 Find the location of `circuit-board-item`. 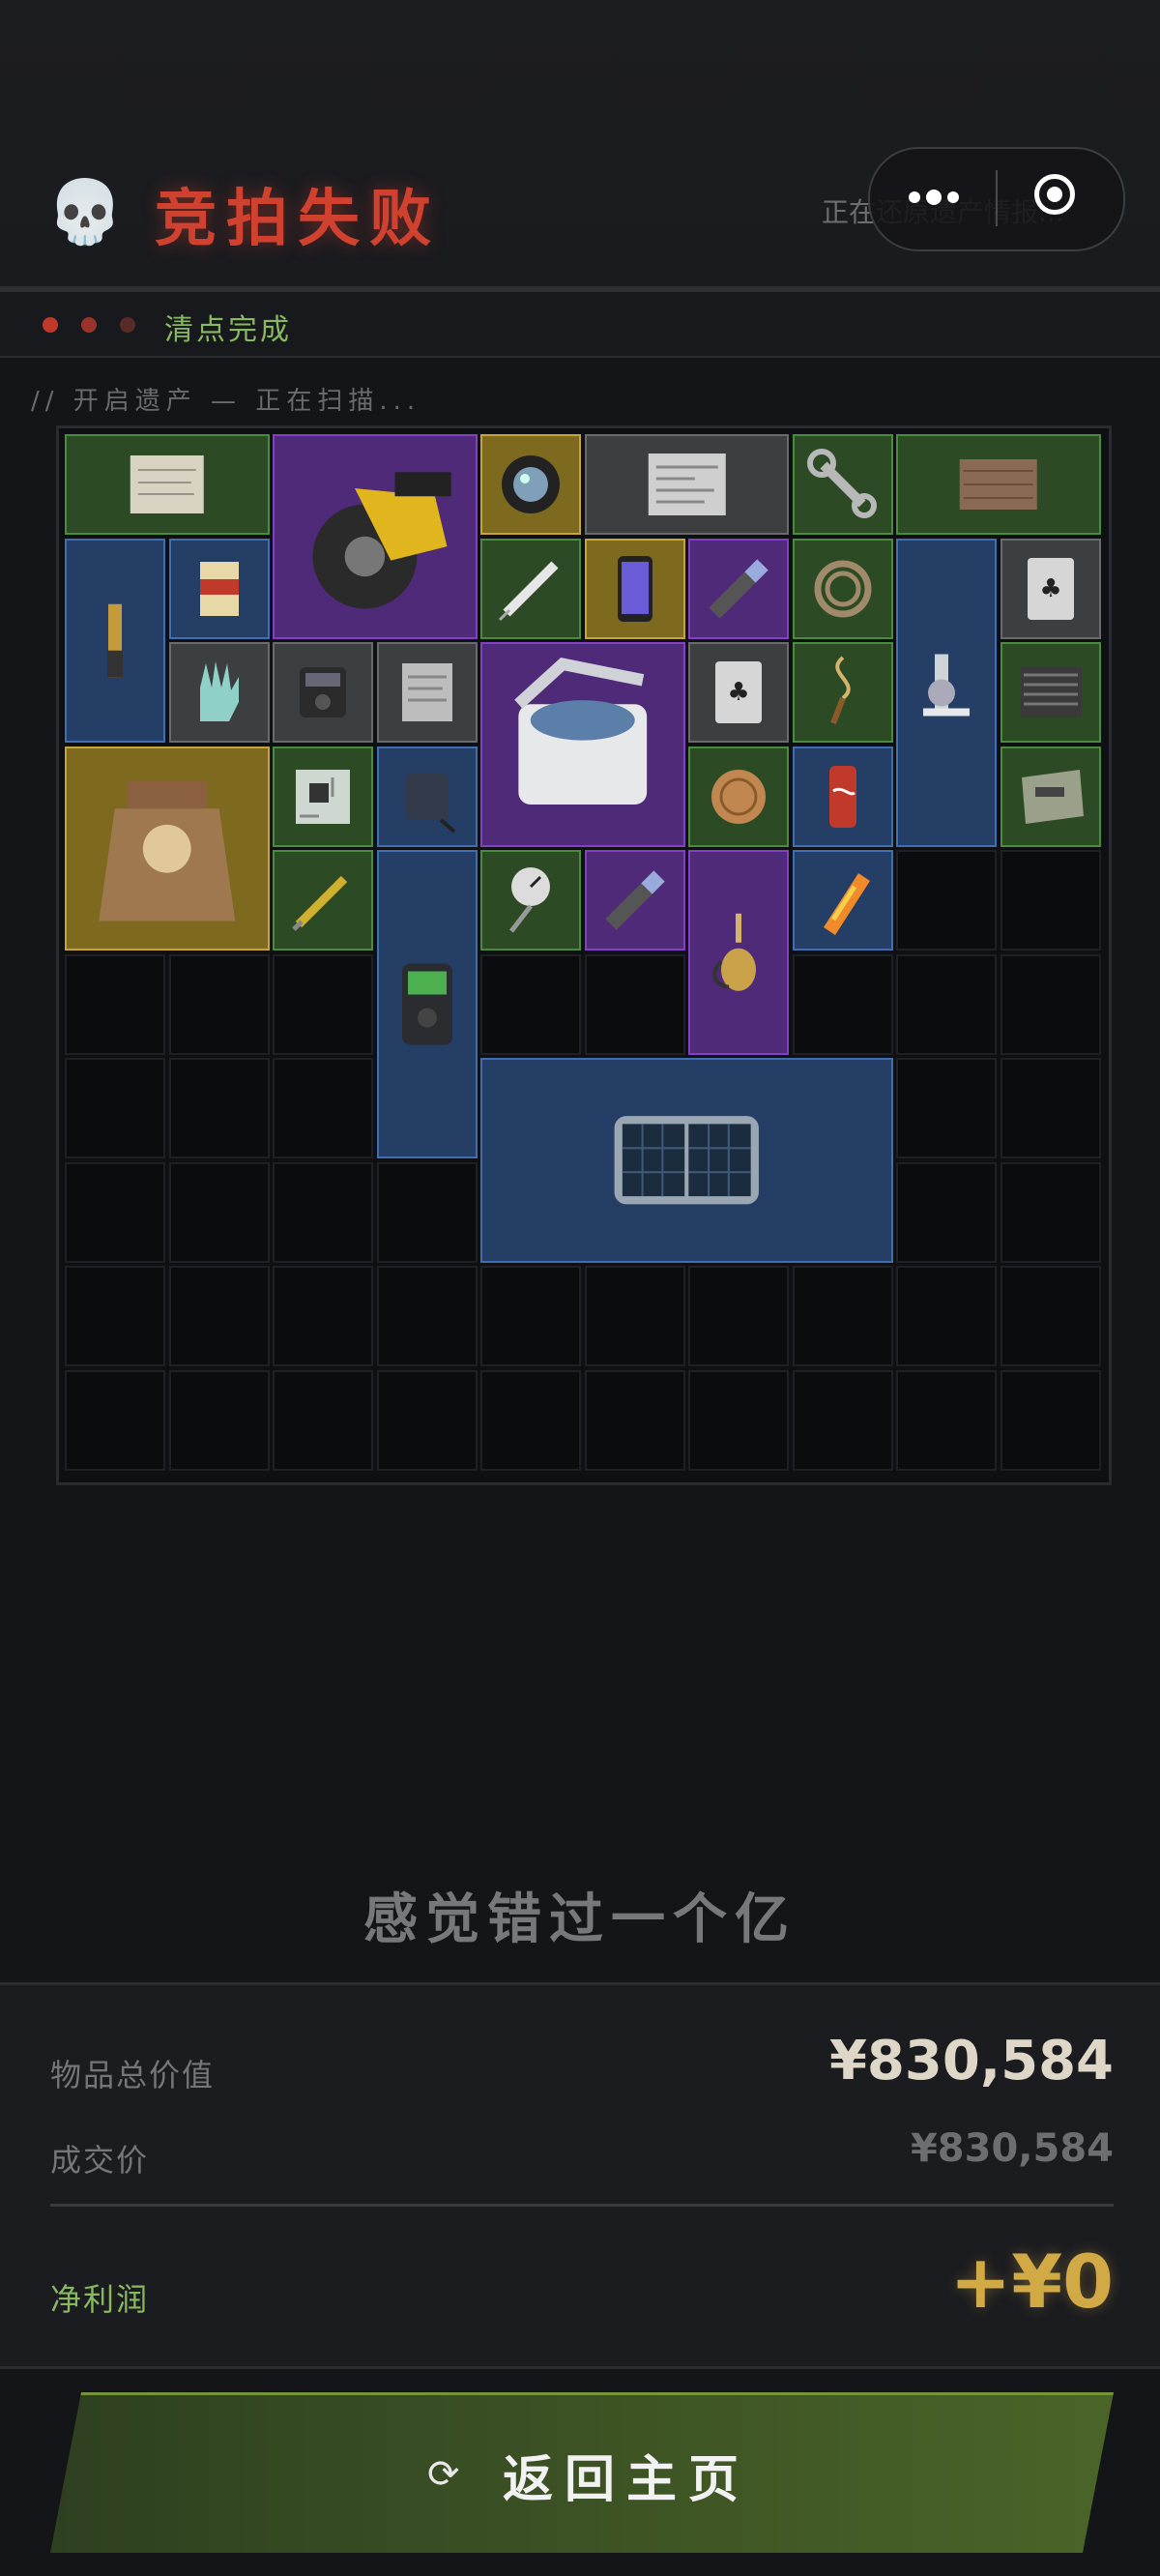

circuit-board-item is located at coordinates (323, 796).